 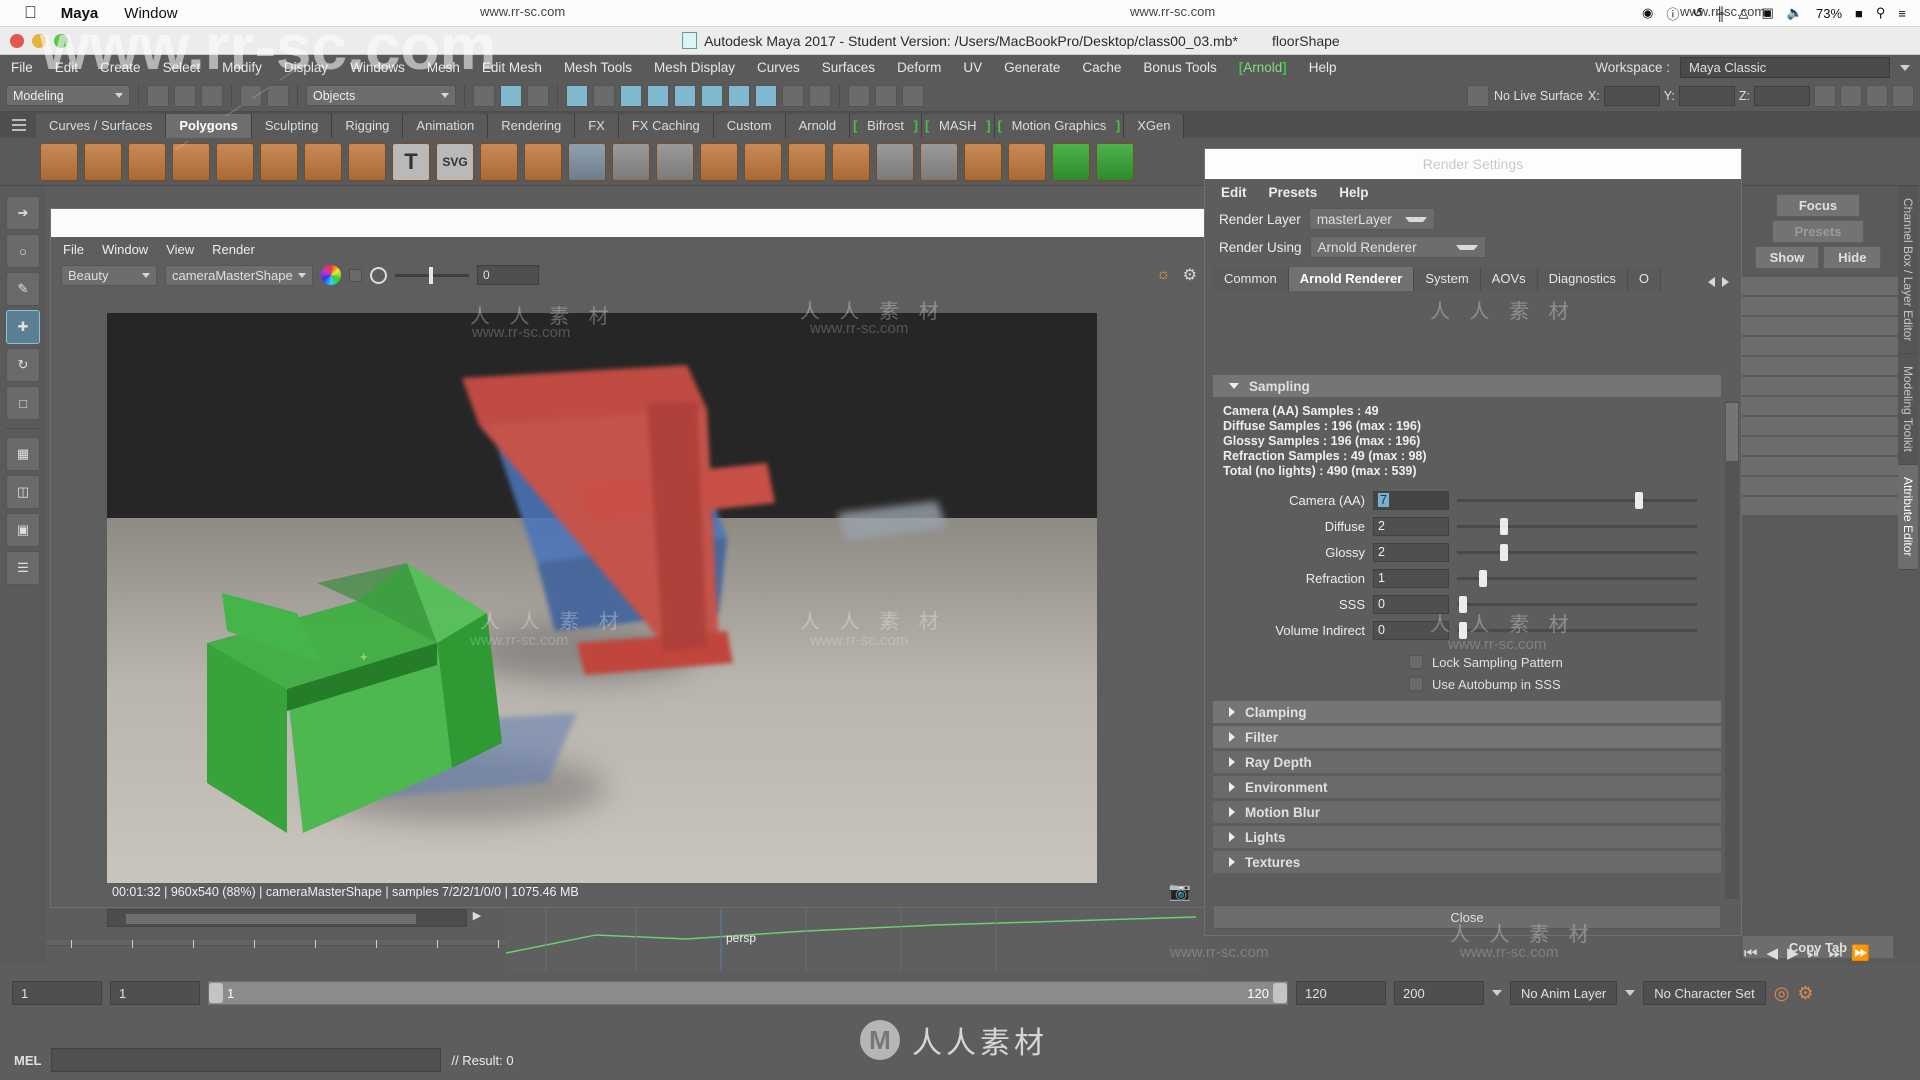 I want to click on show-channel-box-button, so click(x=1825, y=95).